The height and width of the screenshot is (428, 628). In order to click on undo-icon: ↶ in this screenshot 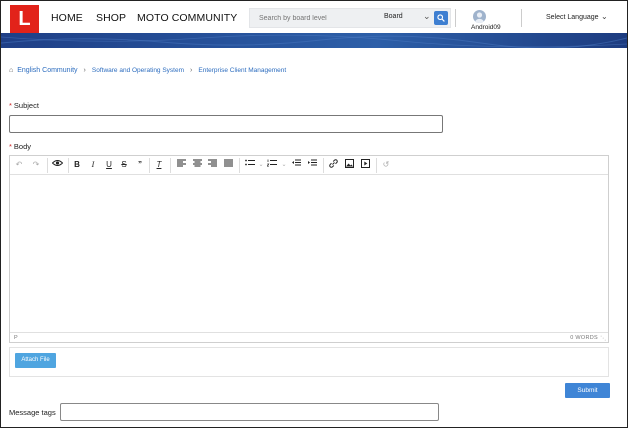, I will do `click(19, 165)`.